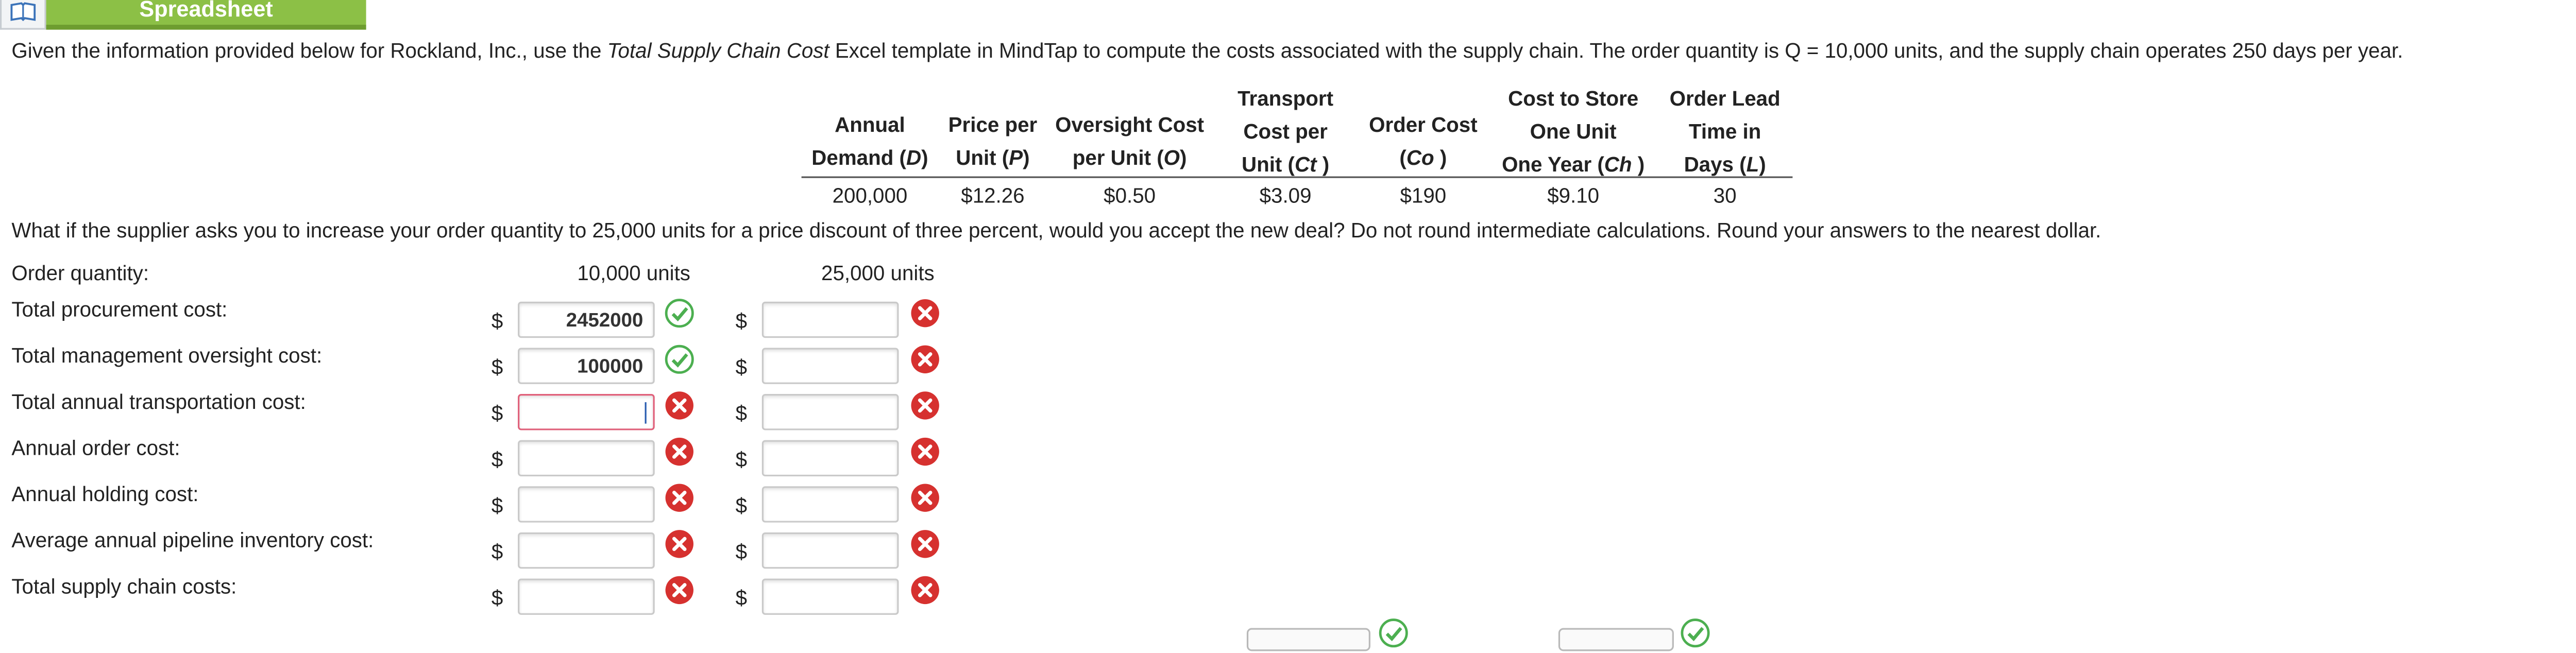 This screenshot has width=2576, height=653. What do you see at coordinates (158, 402) in the screenshot?
I see `row-label: Total annual transportation cost:` at bounding box center [158, 402].